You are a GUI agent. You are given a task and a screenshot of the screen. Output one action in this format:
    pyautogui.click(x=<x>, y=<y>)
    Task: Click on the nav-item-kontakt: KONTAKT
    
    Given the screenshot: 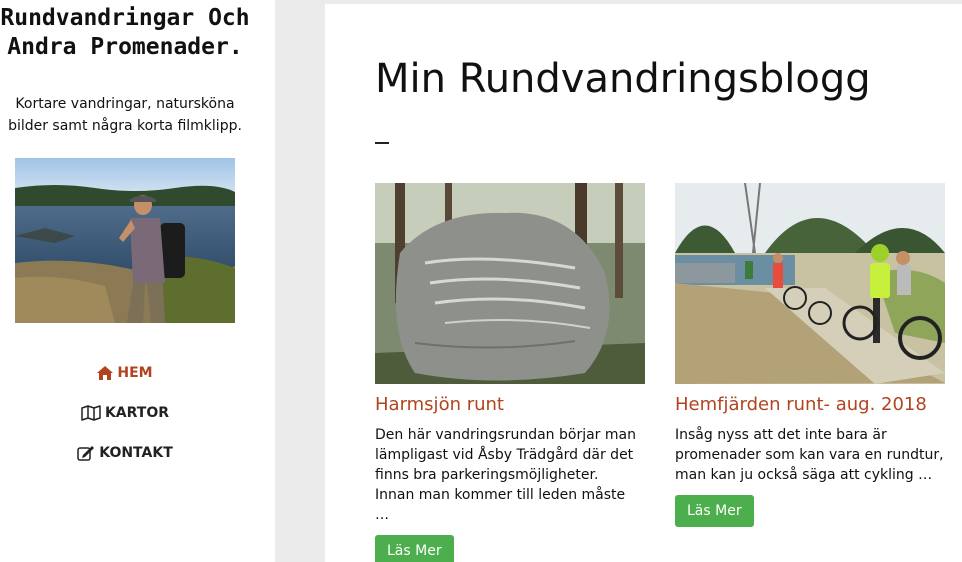 What is the action you would take?
    pyautogui.click(x=125, y=453)
    